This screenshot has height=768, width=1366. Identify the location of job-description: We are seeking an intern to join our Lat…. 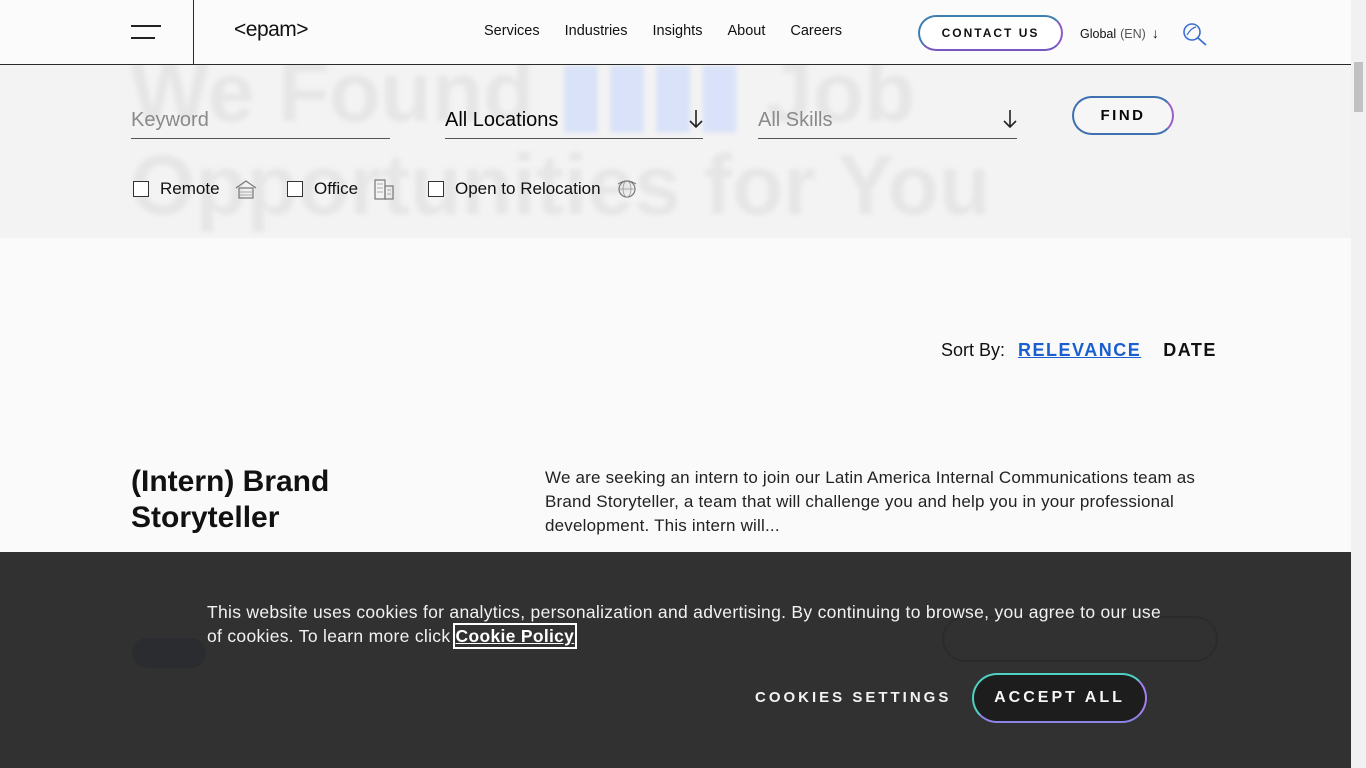
(870, 501).